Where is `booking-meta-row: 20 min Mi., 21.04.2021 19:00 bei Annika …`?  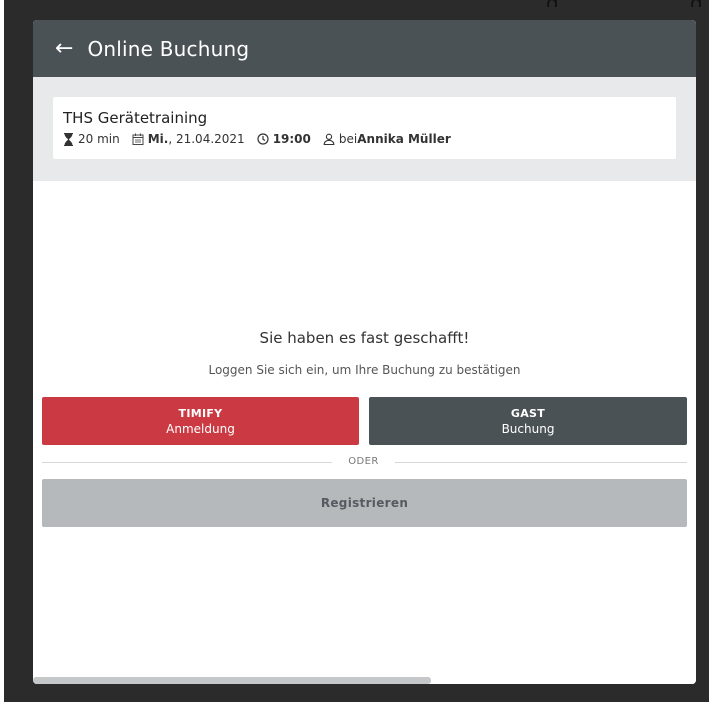
booking-meta-row: 20 min Mi., 21.04.2021 19:00 bei Annika … is located at coordinates (369, 139).